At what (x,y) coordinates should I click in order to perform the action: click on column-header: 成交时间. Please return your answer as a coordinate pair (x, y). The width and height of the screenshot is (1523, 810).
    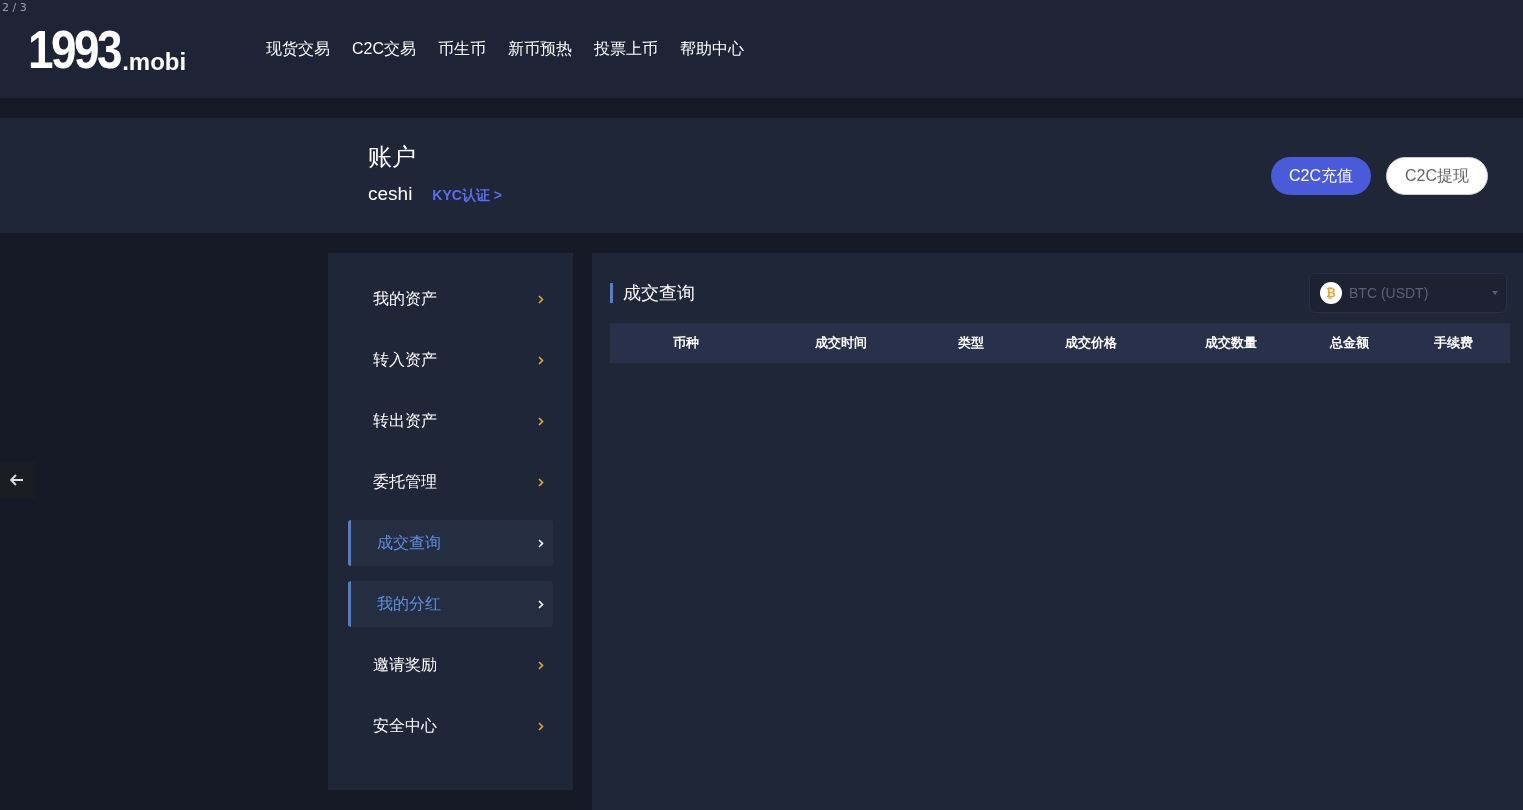
    Looking at the image, I should click on (841, 343).